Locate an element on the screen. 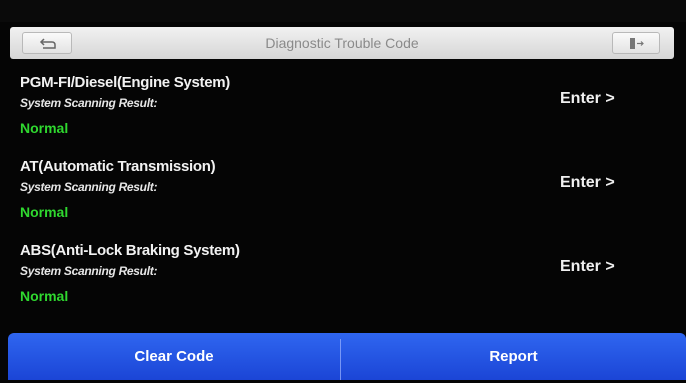  enter-button-transmission: Enter > is located at coordinates (587, 183).